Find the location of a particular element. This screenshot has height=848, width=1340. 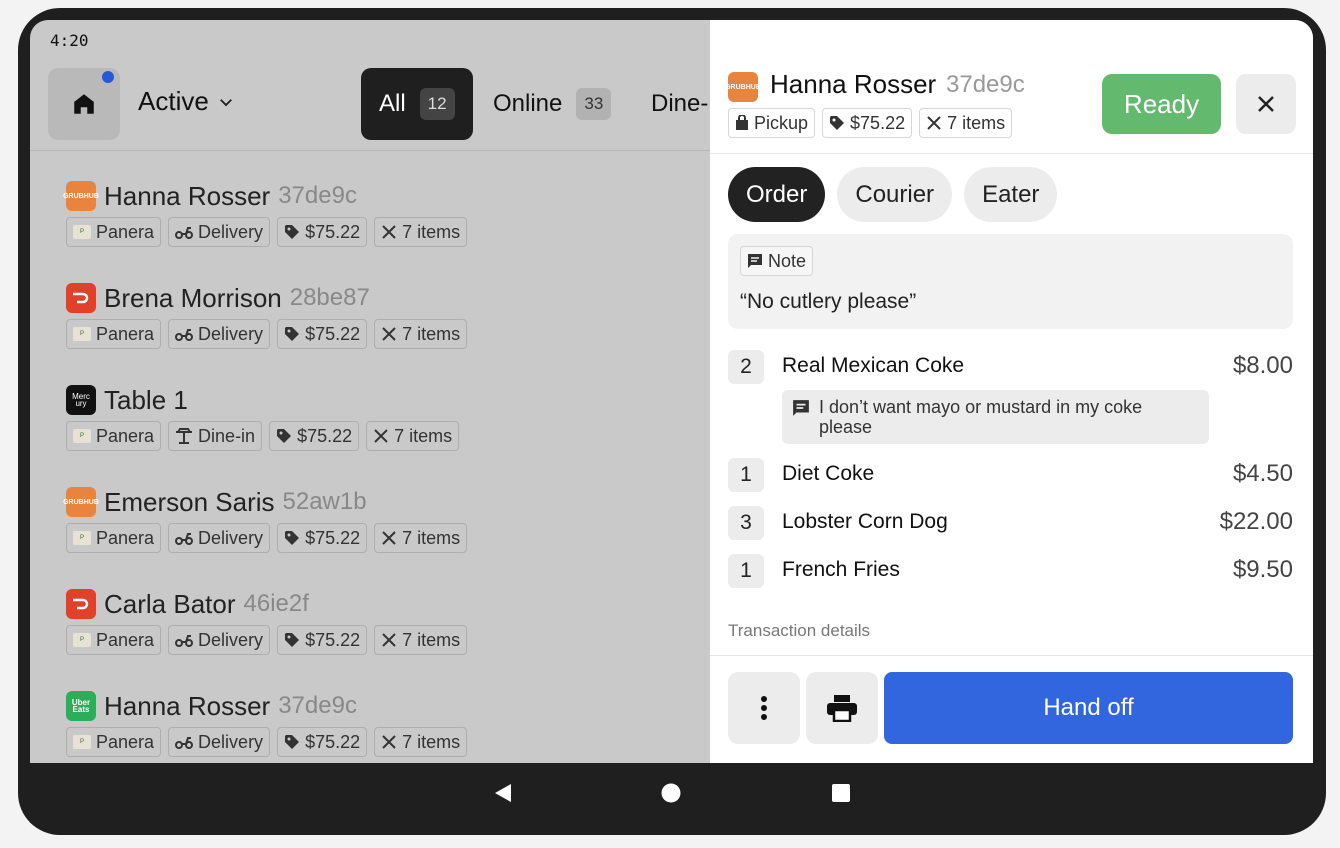

item-price: $9.50 is located at coordinates (1262, 569).